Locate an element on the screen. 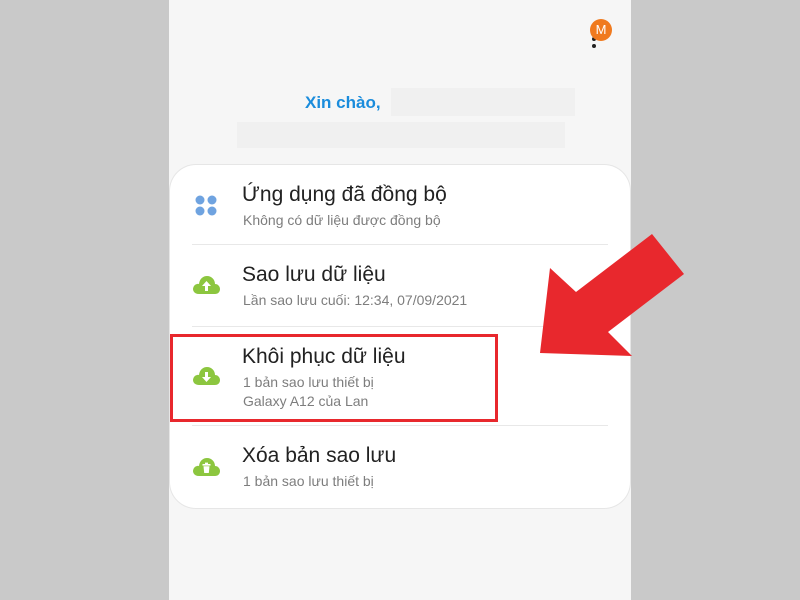 The image size is (800, 600). menu-item-subtitle: Không có dữ liệu được đồng bộ is located at coordinates (342, 220).